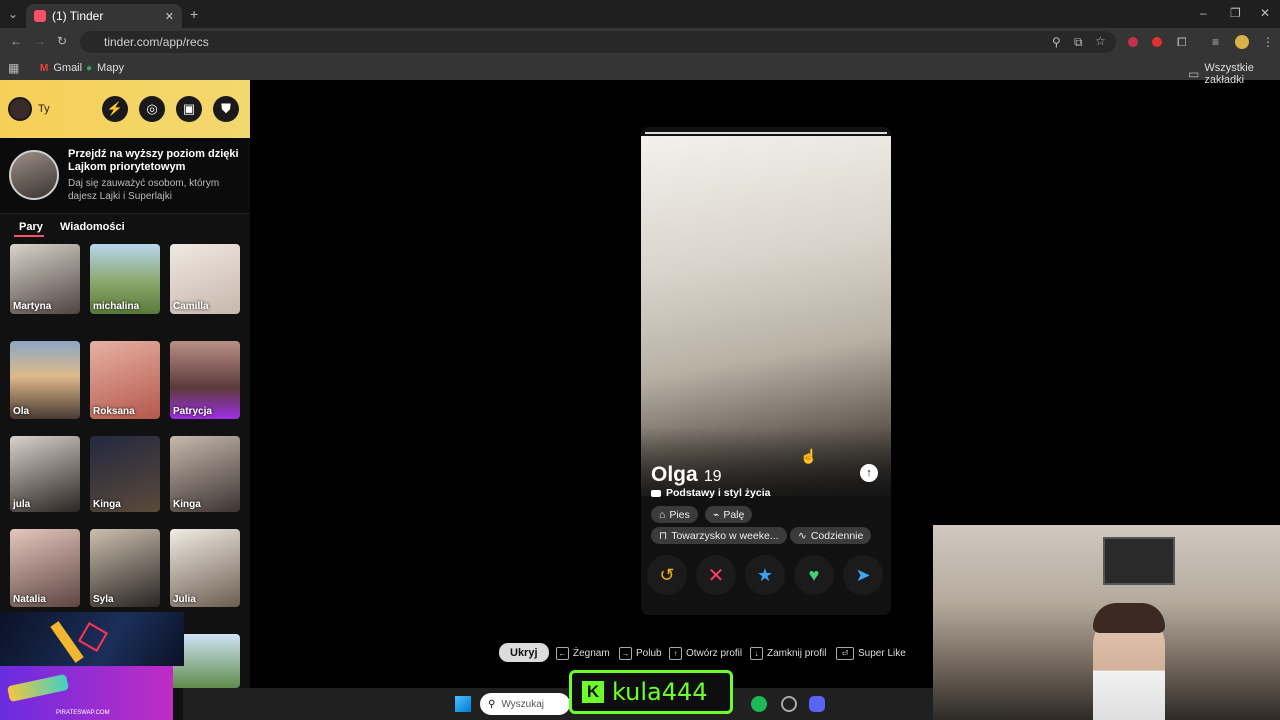 This screenshot has width=1280, height=720. I want to click on match-card: Ola, so click(45, 380).